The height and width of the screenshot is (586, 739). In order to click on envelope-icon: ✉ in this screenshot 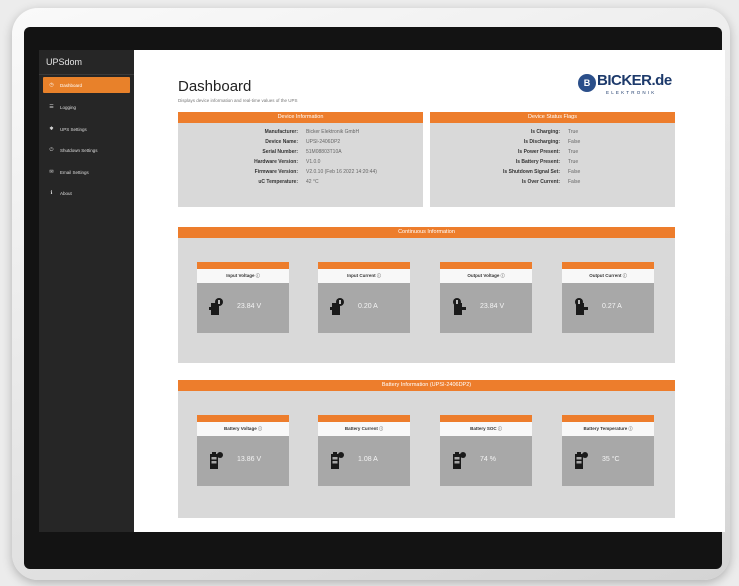, I will do `click(51, 172)`.